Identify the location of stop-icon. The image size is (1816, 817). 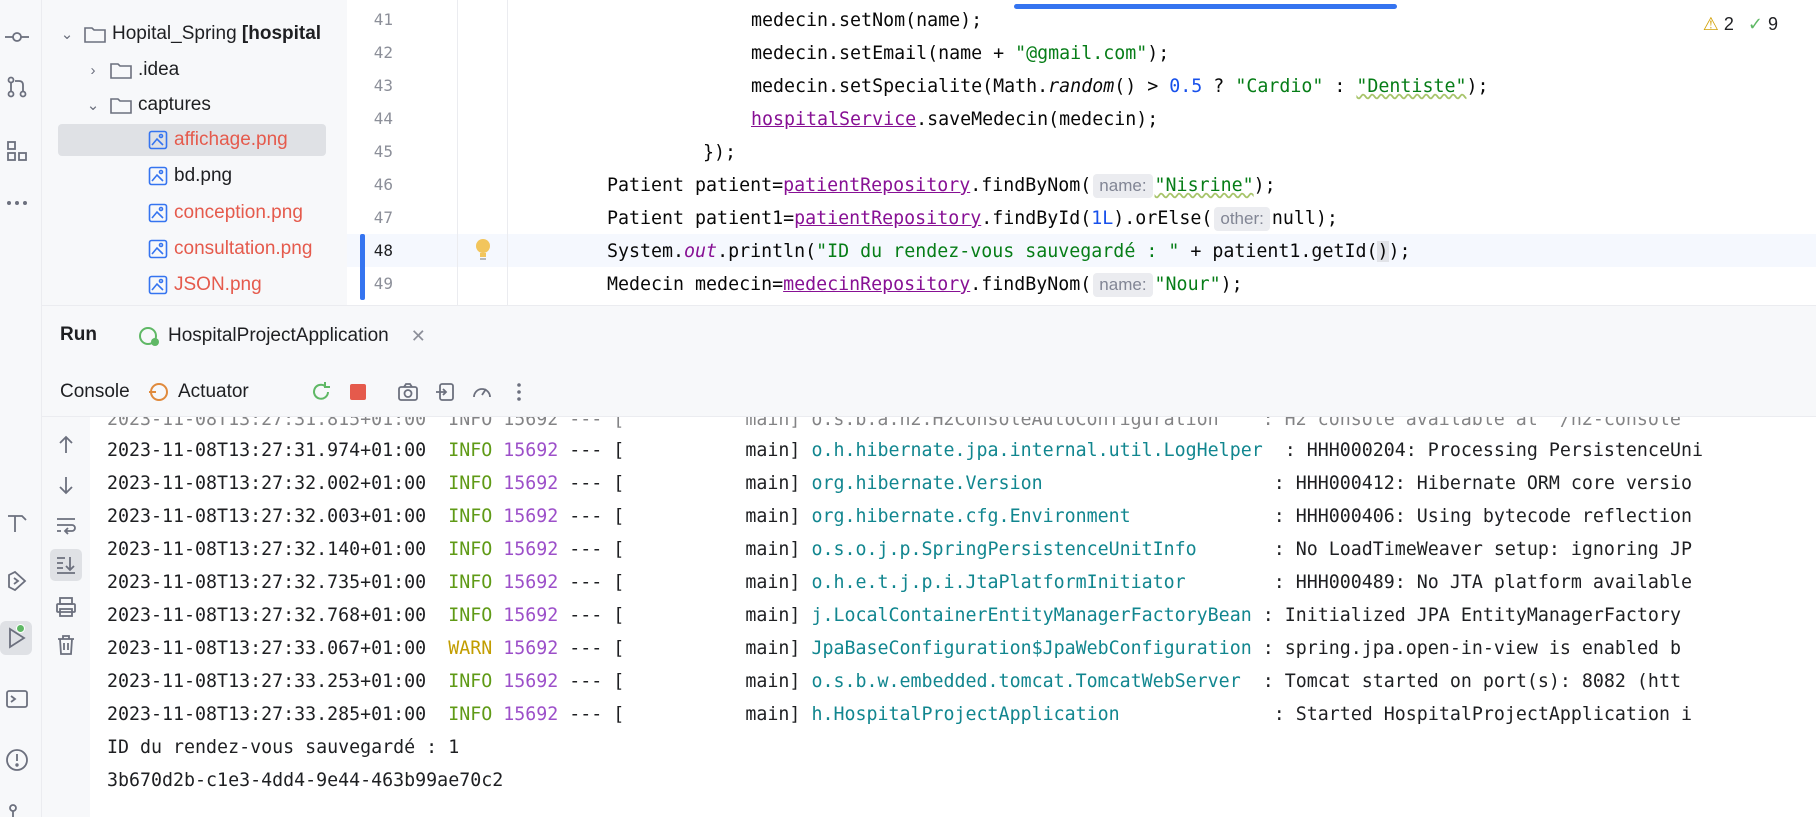
(358, 392).